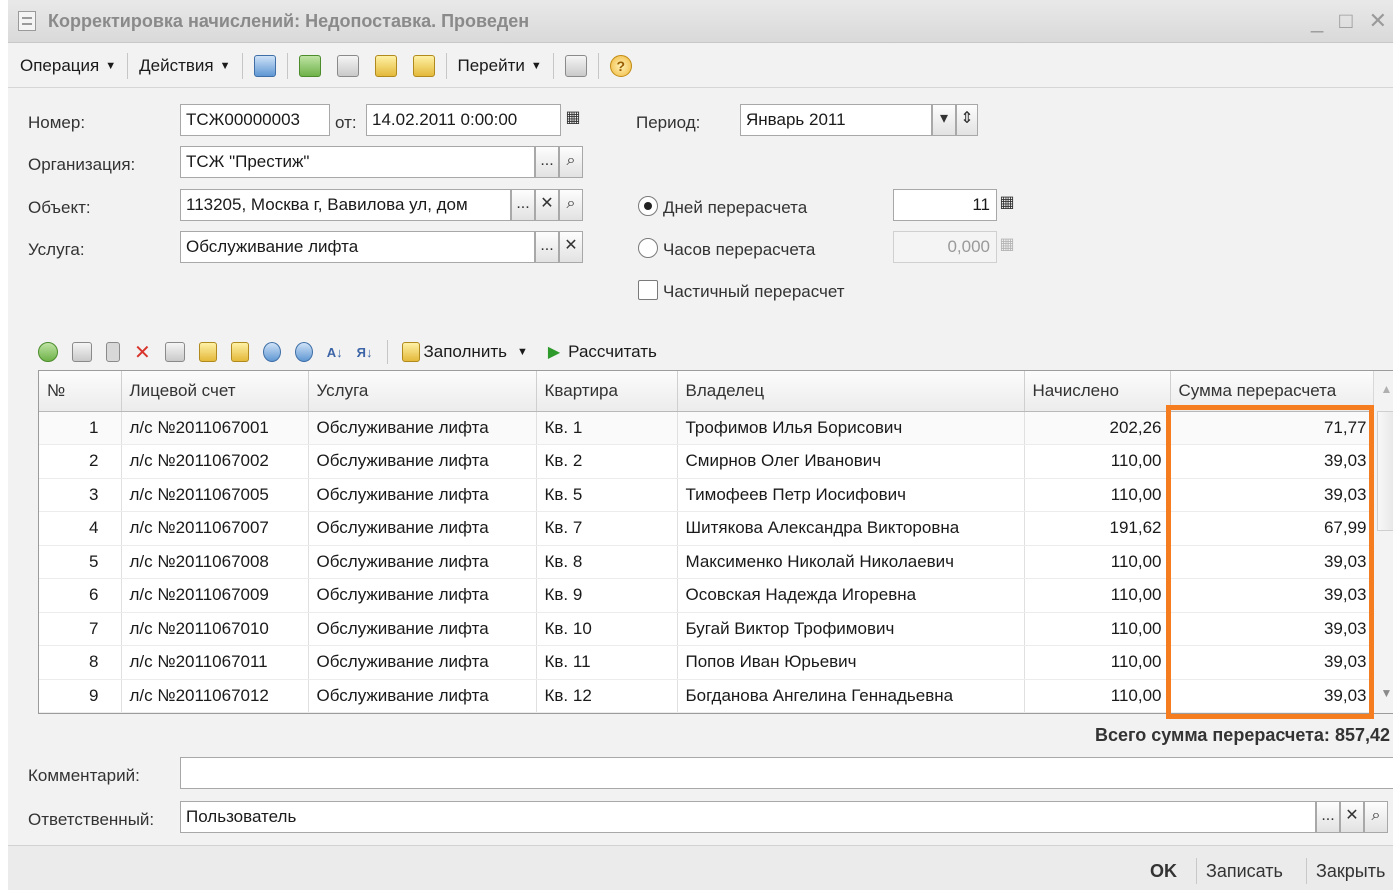 Image resolution: width=1393 pixels, height=890 pixels. Describe the element at coordinates (80, 595) in the screenshot. I see `cell-row-number: 6` at that location.